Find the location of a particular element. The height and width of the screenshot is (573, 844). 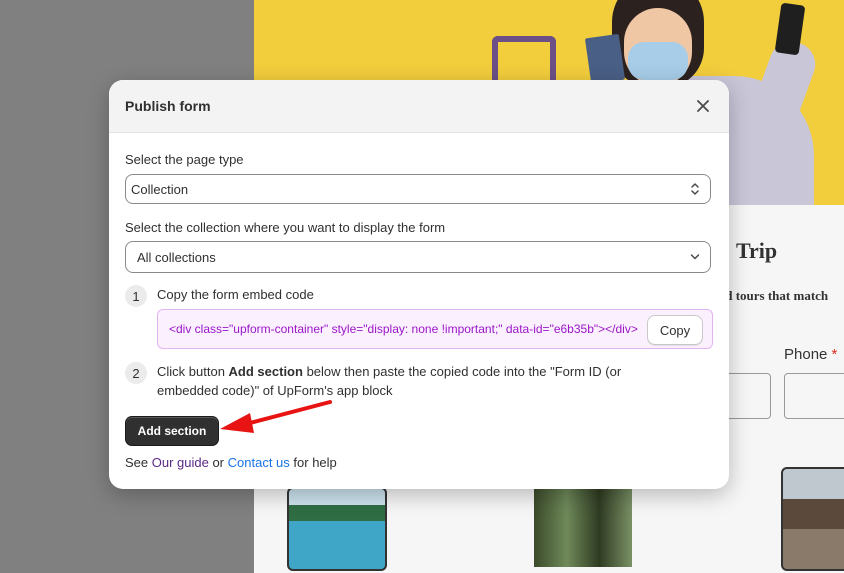

step-2-text-before: Click button is located at coordinates (193, 371).